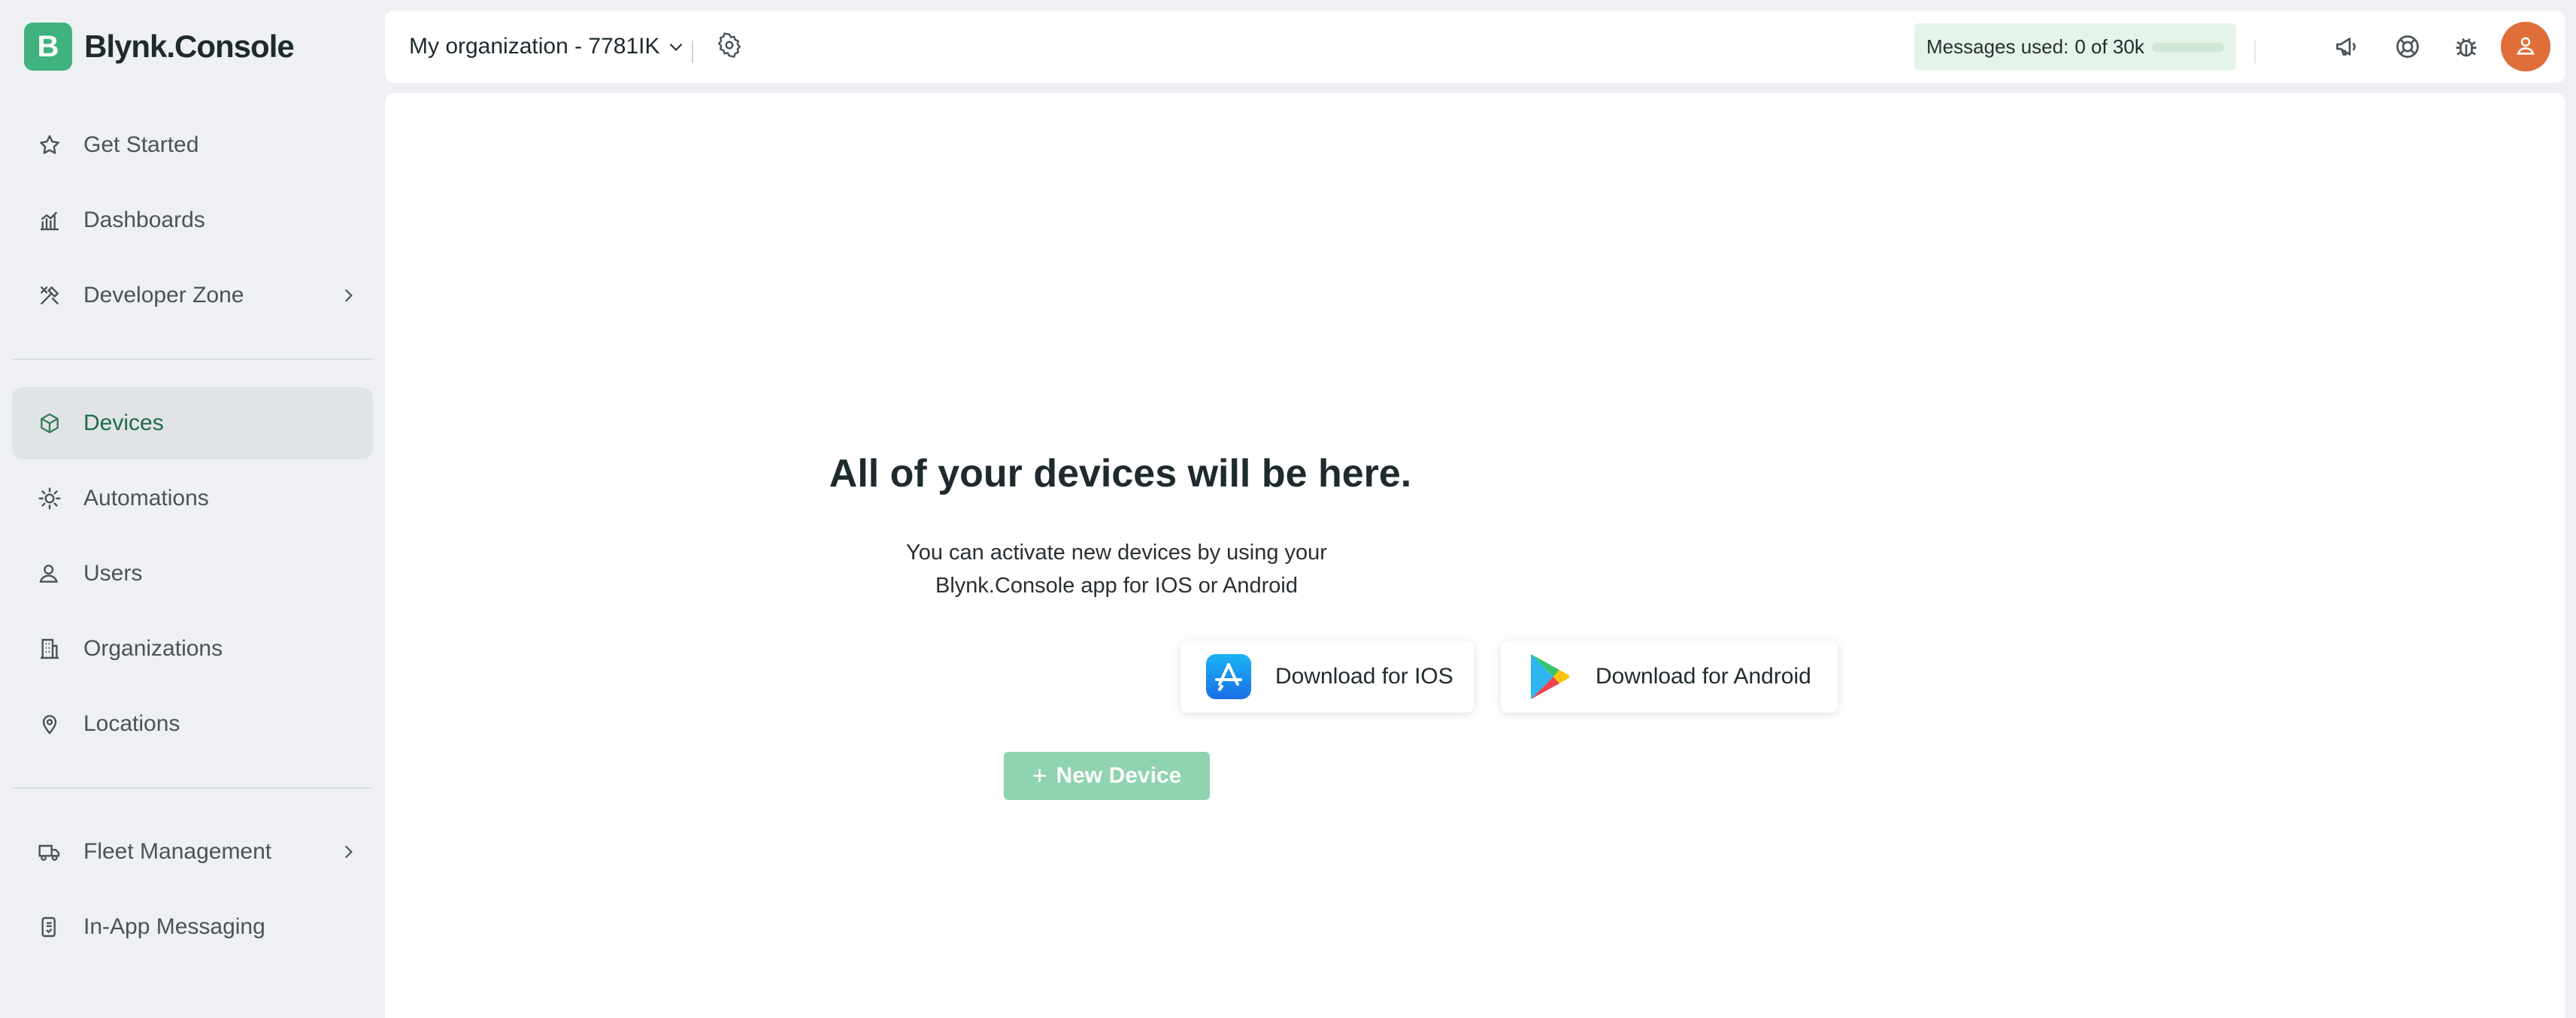 The image size is (2576, 1018). Describe the element at coordinates (676, 46) in the screenshot. I see `chevron-down-icon` at that location.